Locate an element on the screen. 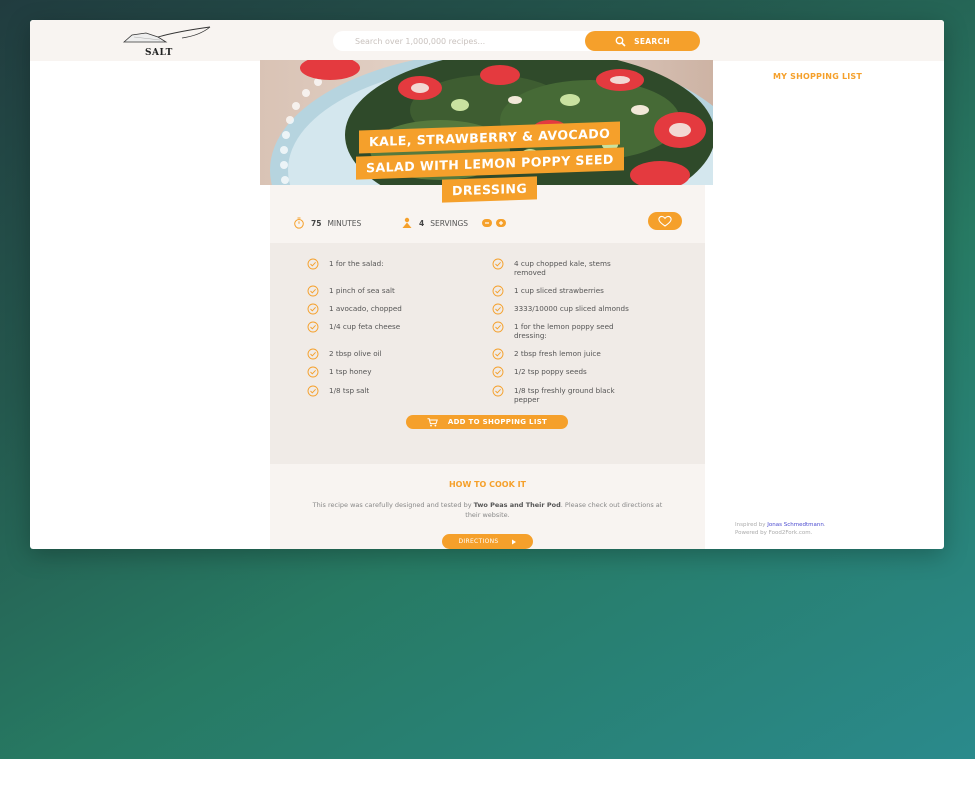 This screenshot has height=800, width=975. ingredient-item: 1/4 cup feta cheese is located at coordinates (377, 327).